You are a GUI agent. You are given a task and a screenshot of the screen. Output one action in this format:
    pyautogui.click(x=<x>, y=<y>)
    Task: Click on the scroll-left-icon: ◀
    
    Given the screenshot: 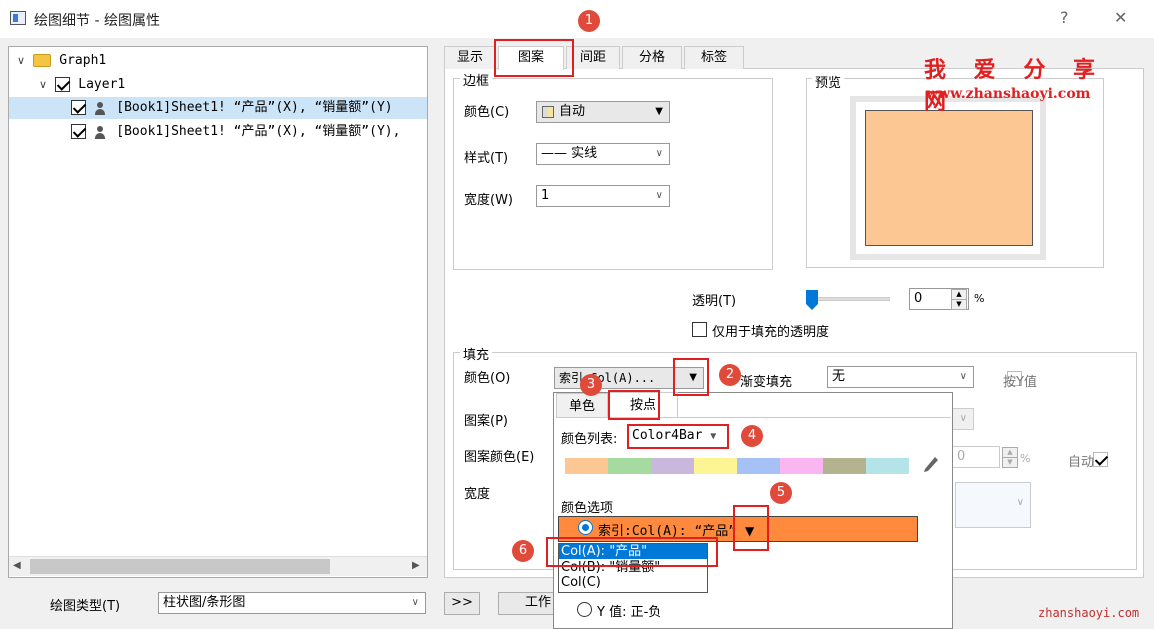 What is the action you would take?
    pyautogui.click(x=17, y=565)
    